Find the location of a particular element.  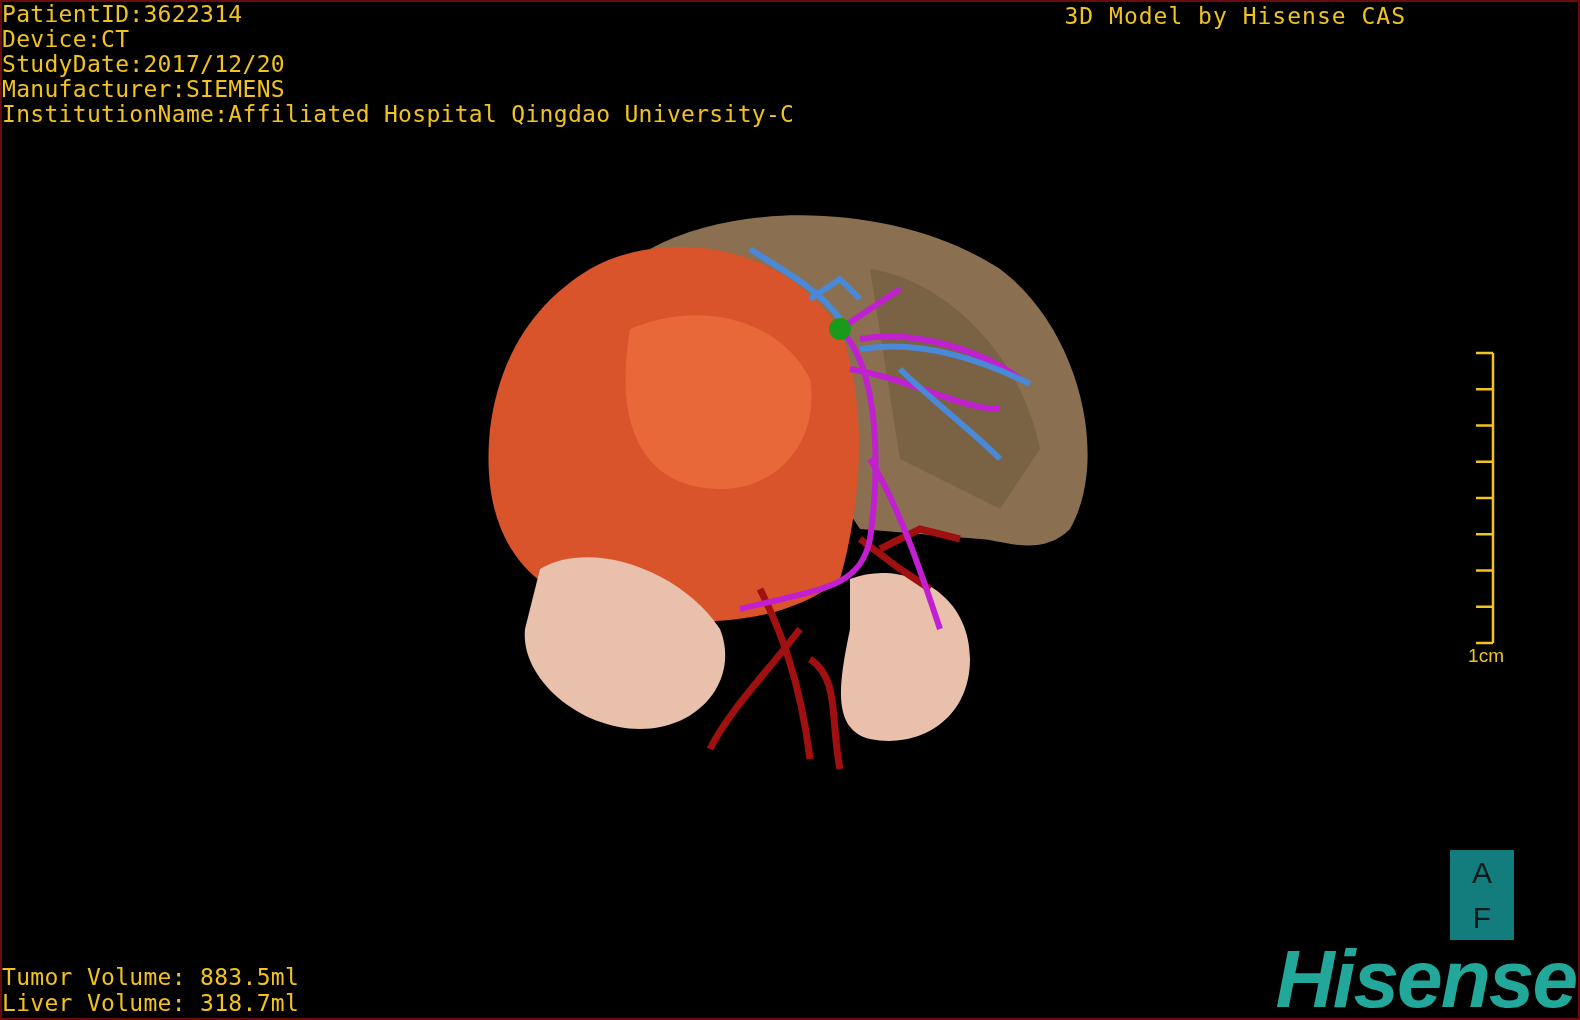

study-info-text: Manufacturer:SIEMENS is located at coordinates (144, 89).